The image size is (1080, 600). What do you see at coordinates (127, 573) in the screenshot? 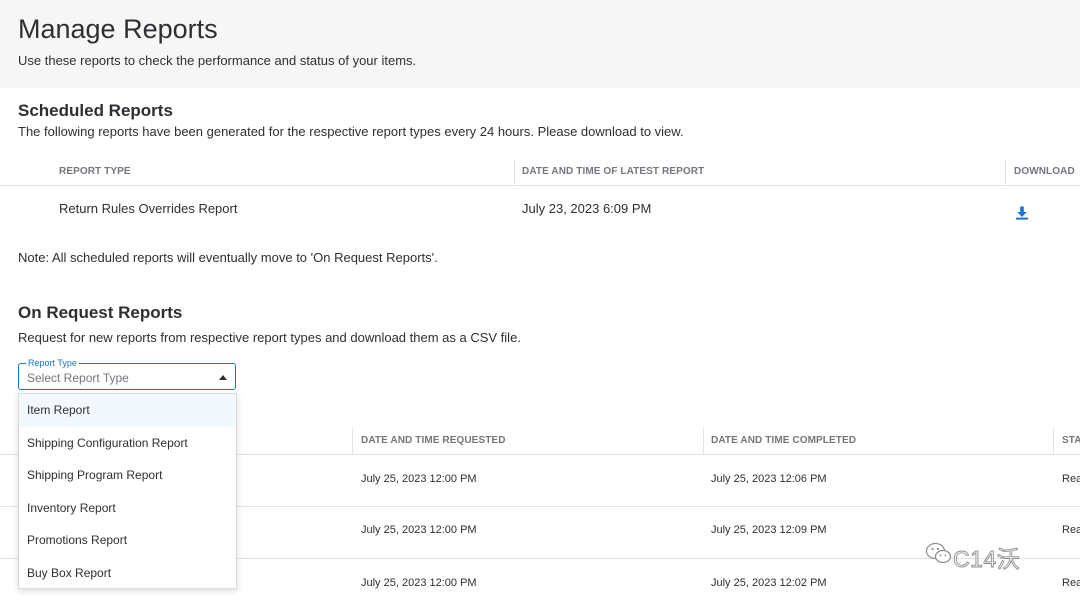
I see `dropdown-option-buy-box-report: Buy Box Report` at bounding box center [127, 573].